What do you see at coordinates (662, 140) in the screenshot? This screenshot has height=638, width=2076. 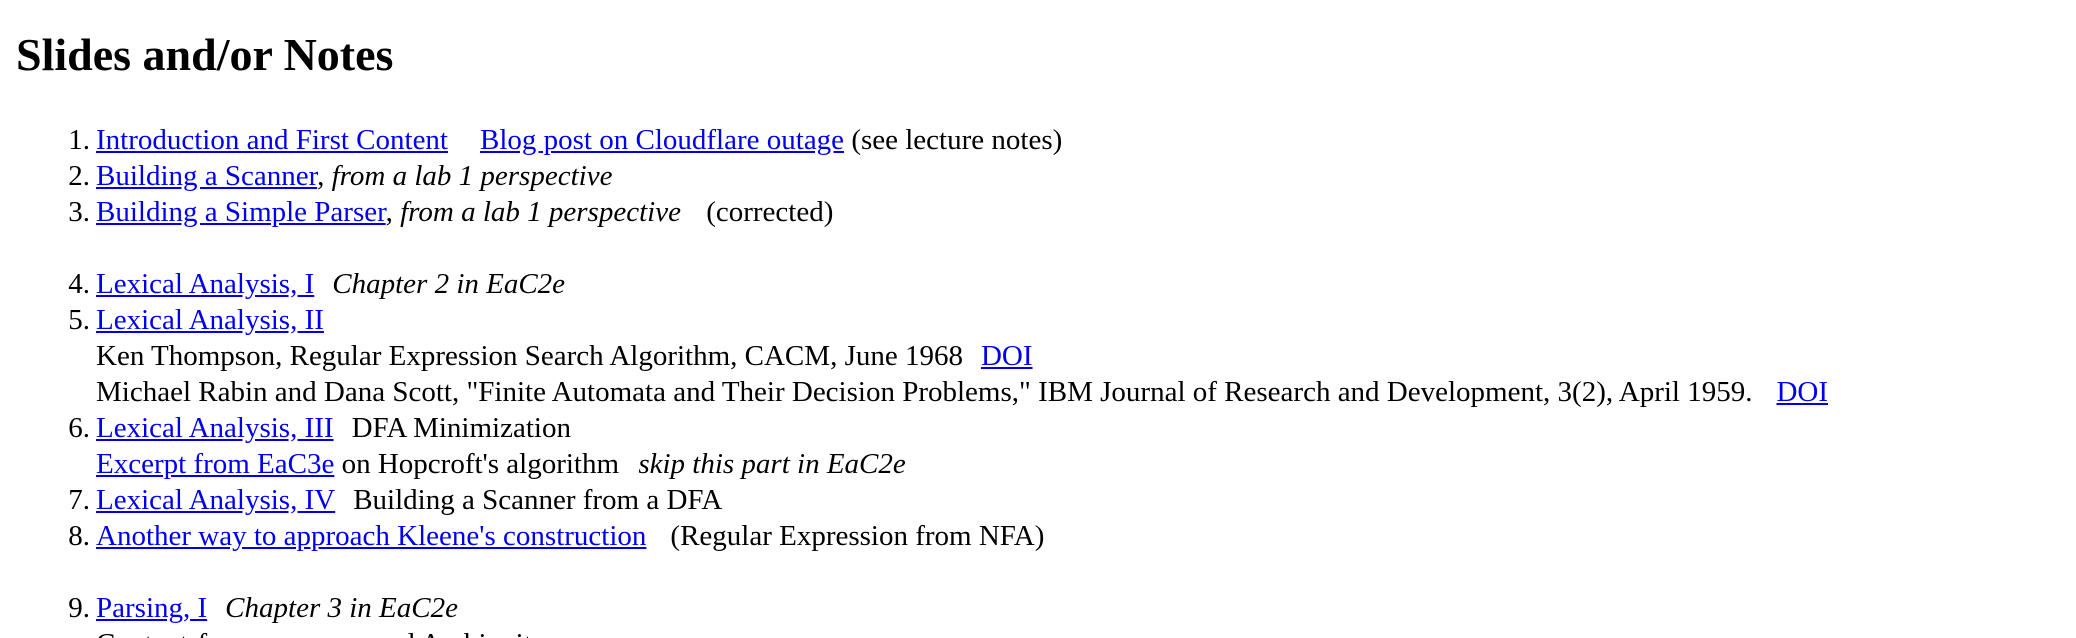 I see `cloudflare-blog-link: Blog post on Cloudflare outage` at bounding box center [662, 140].